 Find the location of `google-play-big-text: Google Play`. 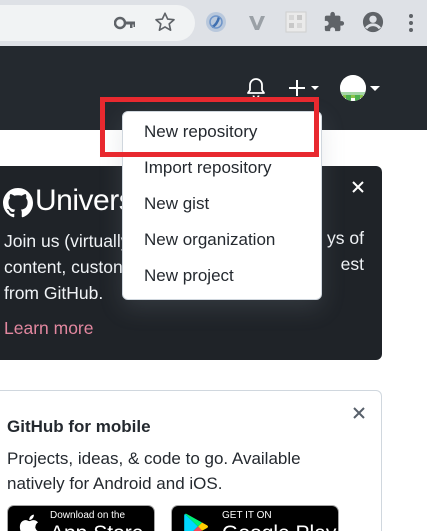

google-play-big-text: Google Play is located at coordinates (279, 526).